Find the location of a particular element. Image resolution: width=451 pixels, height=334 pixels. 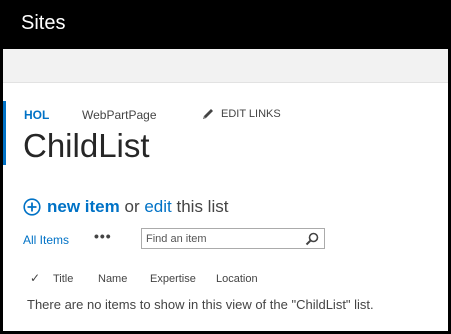

select-all-check: ✓ is located at coordinates (35, 278).